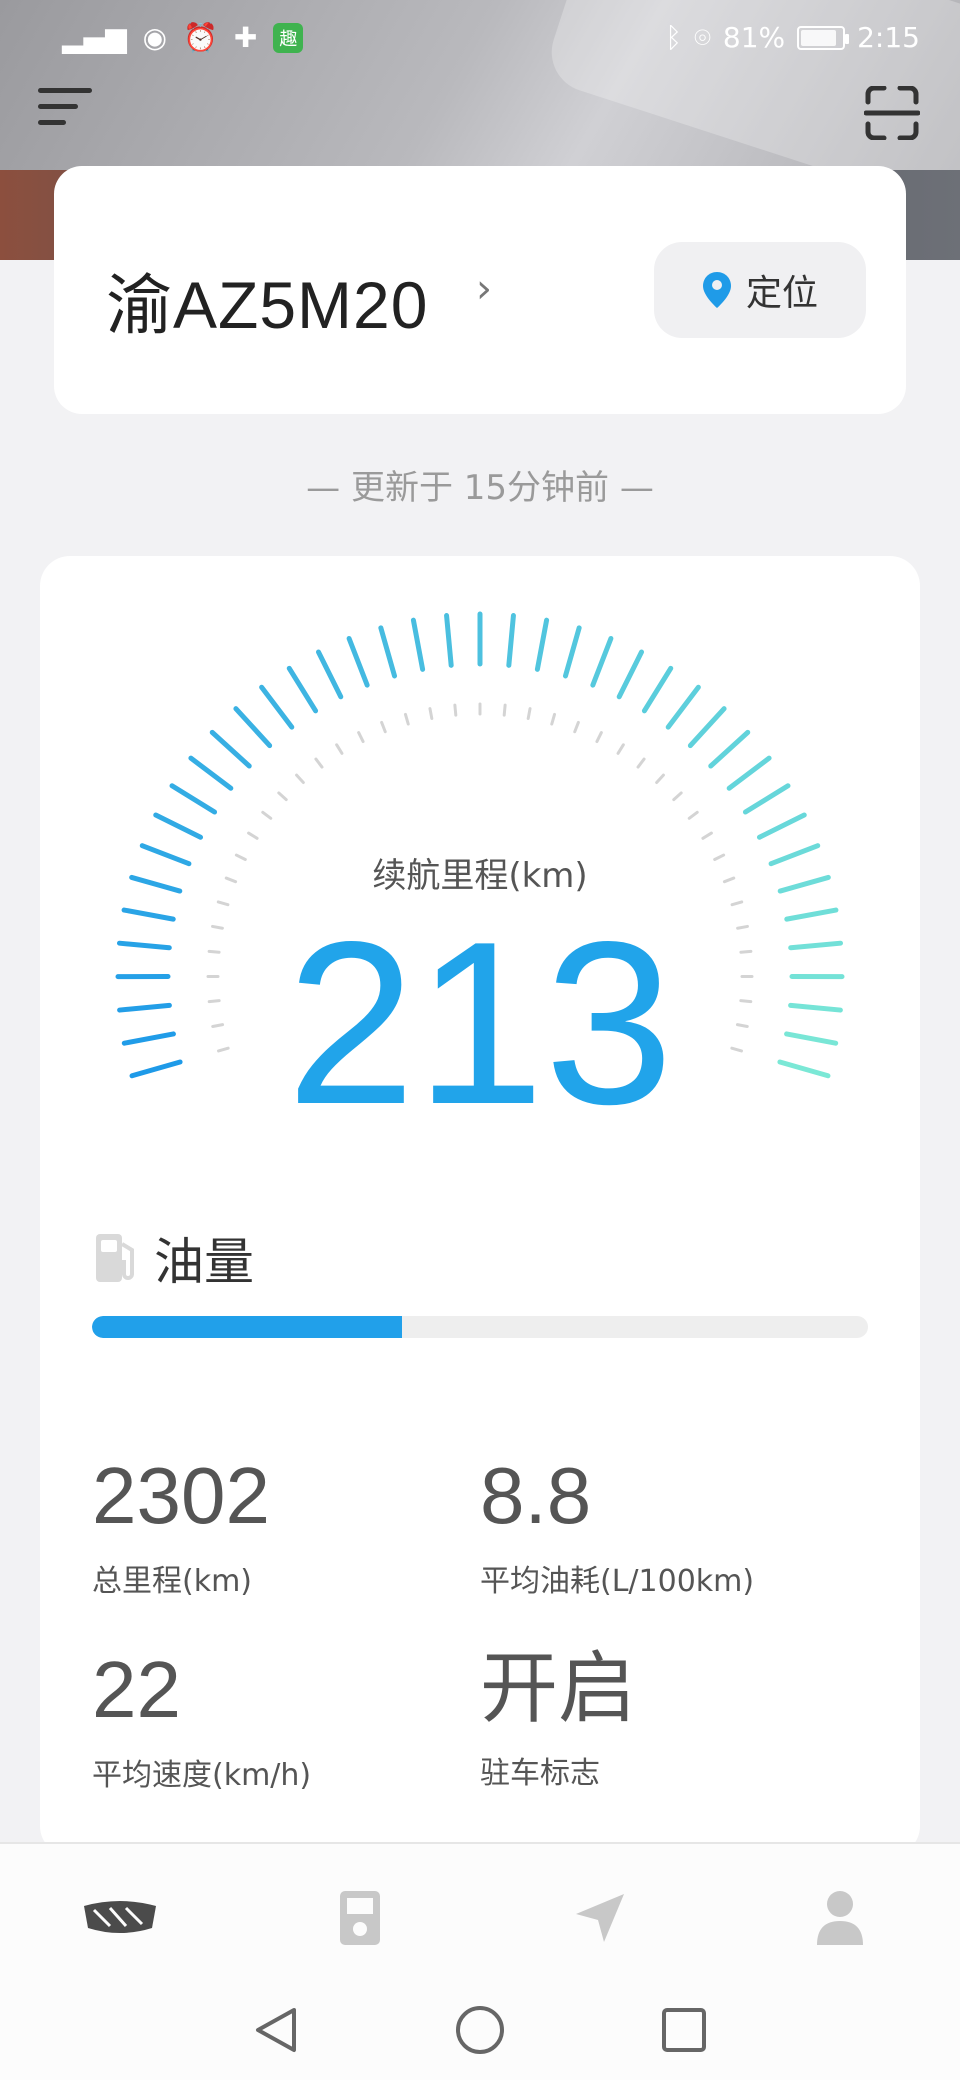 Image resolution: width=960 pixels, height=2080 pixels. I want to click on total-mileage-value: 2302, so click(181, 1495).